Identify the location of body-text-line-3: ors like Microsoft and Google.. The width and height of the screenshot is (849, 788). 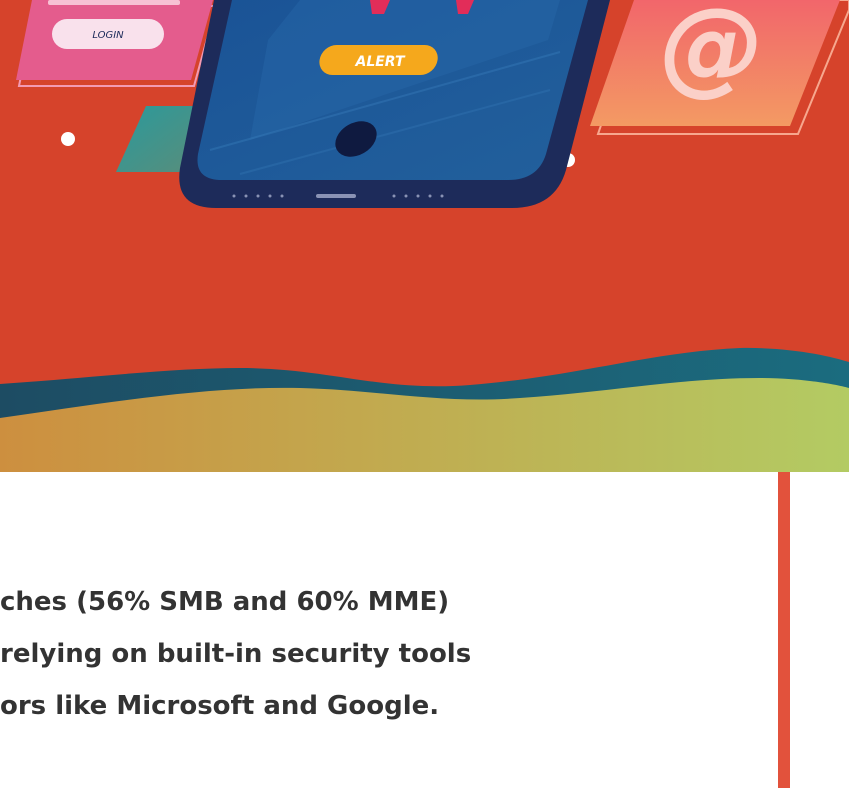
(220, 706).